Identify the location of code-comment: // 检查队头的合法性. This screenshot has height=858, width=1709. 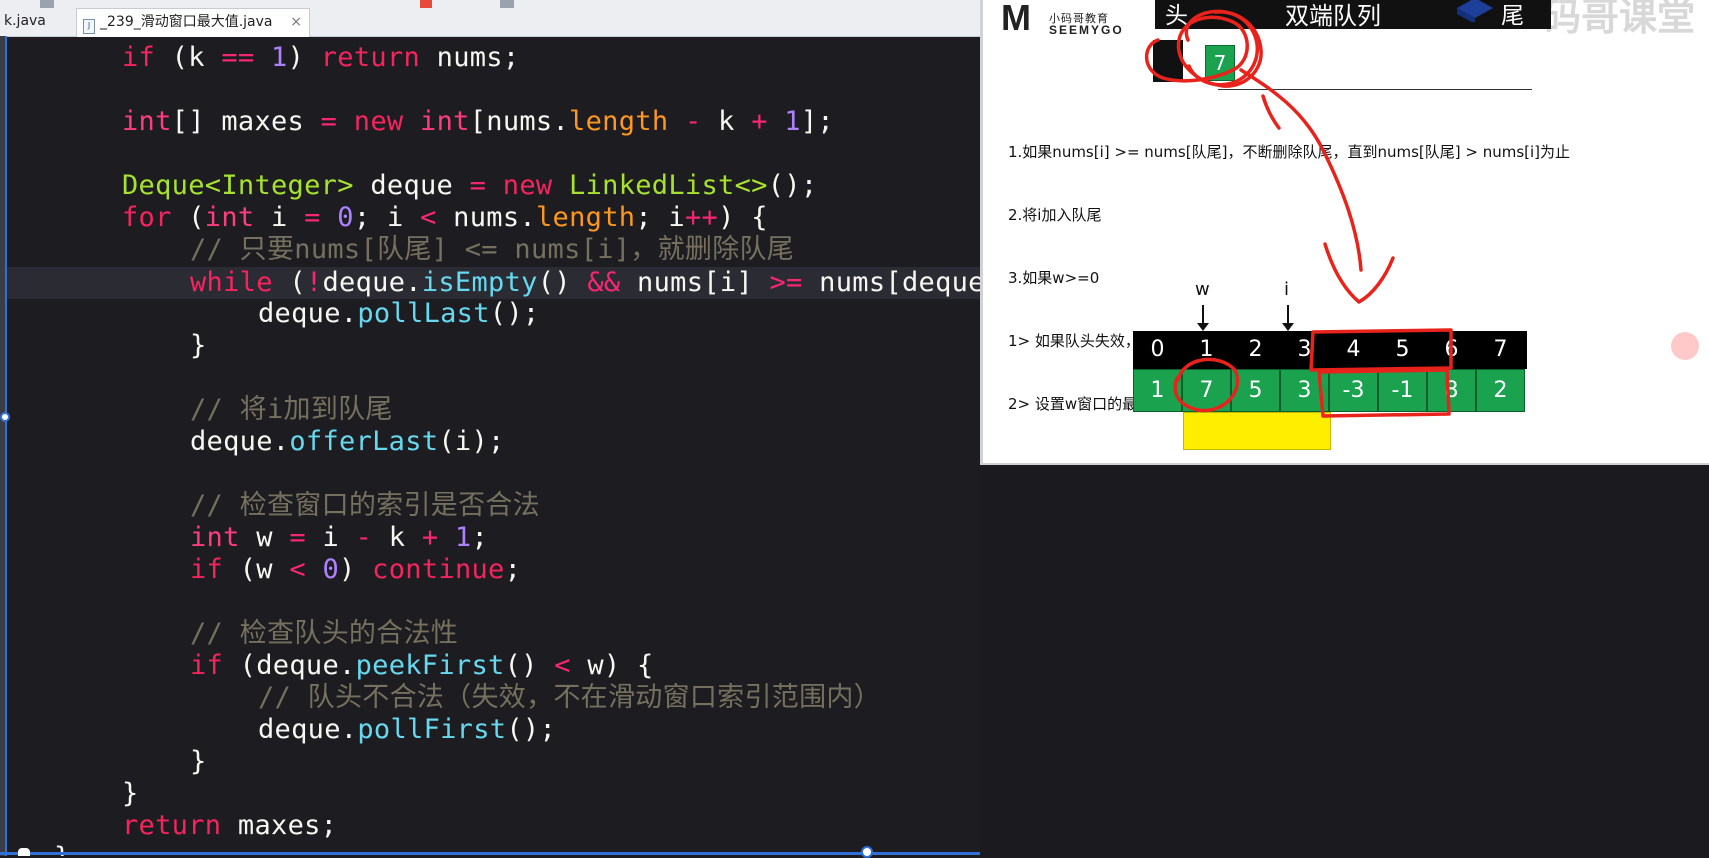
(324, 633).